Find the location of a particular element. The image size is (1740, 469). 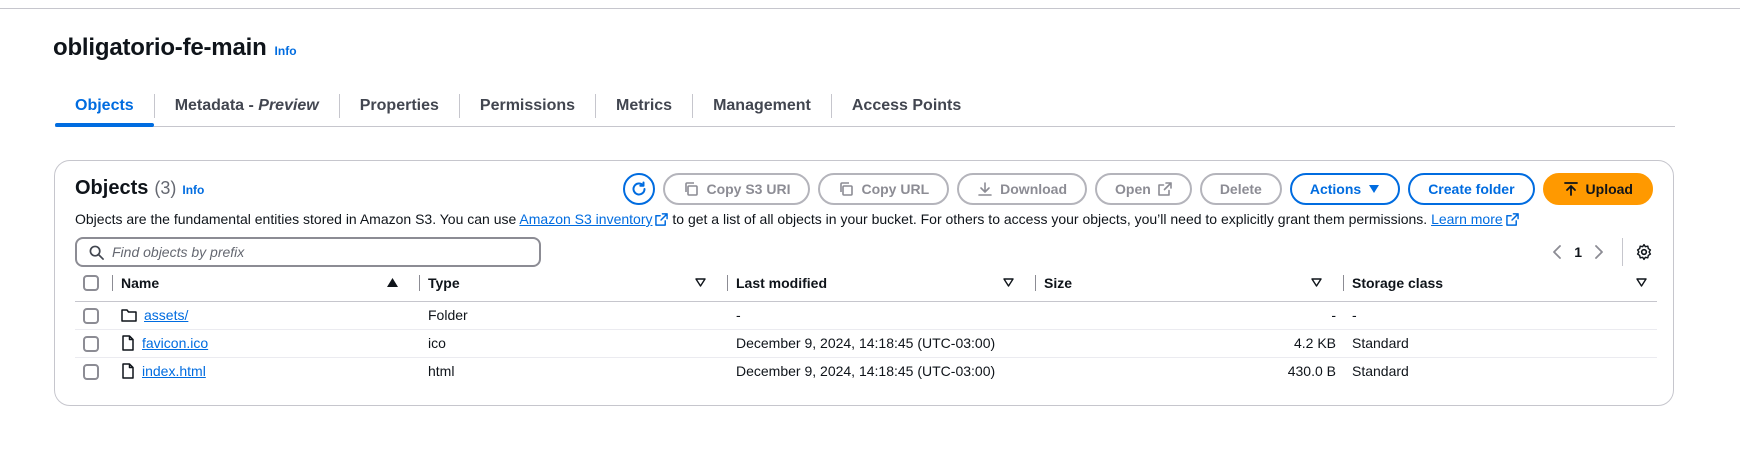

refresh-button is located at coordinates (639, 189).